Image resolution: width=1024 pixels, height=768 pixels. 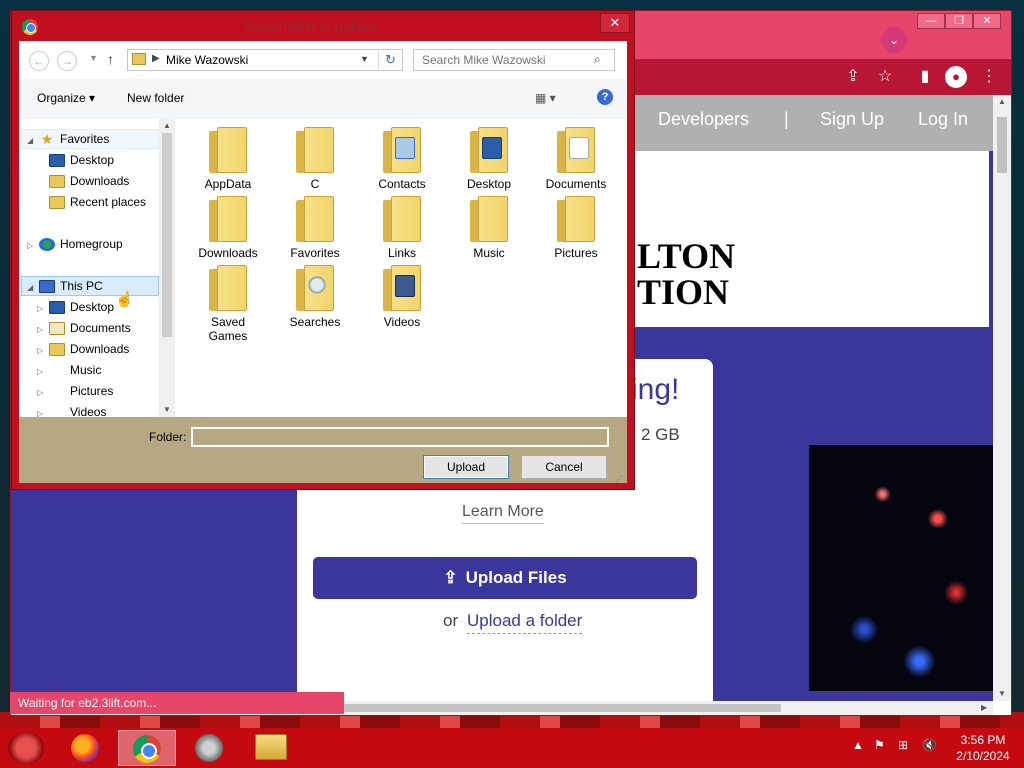 I want to click on forward-arrow-icon: →, so click(x=67, y=61).